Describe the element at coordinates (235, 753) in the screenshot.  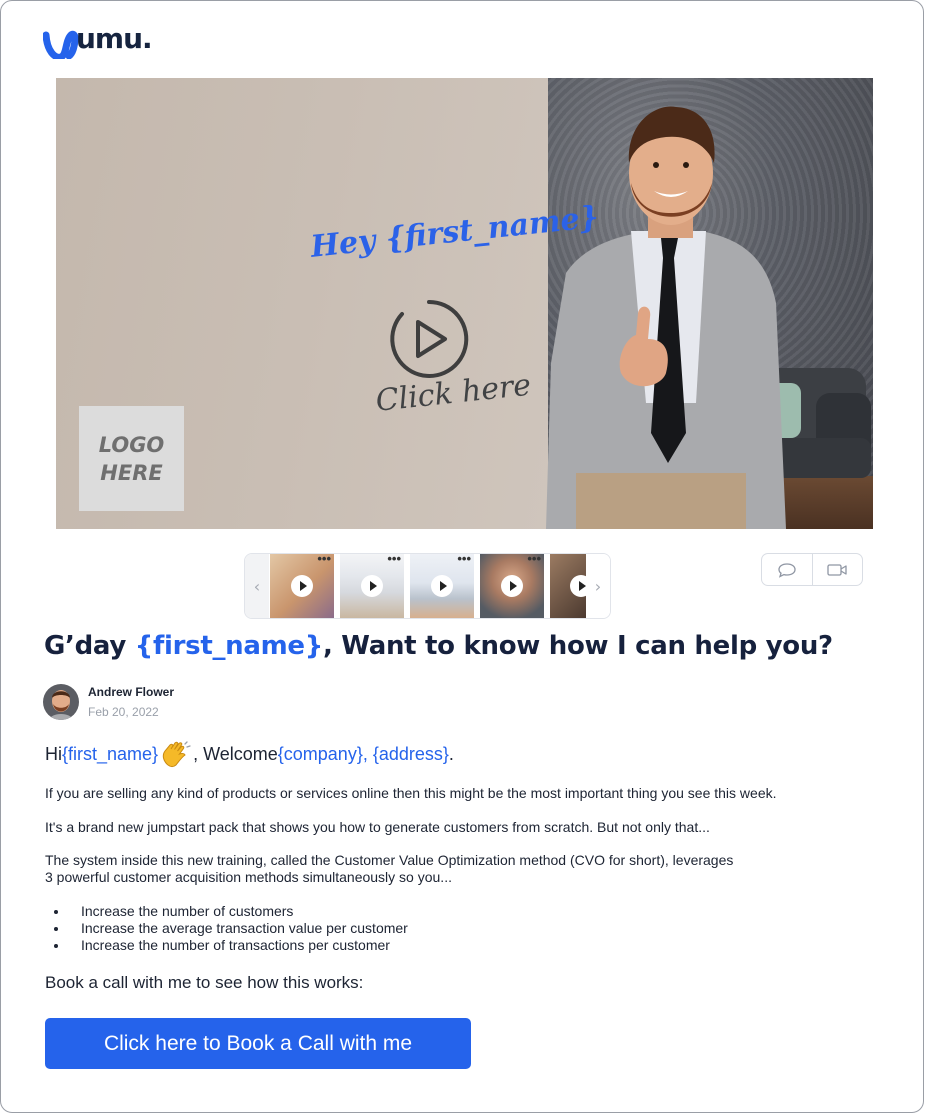
I see `greeting-welcome: , Welcome` at that location.